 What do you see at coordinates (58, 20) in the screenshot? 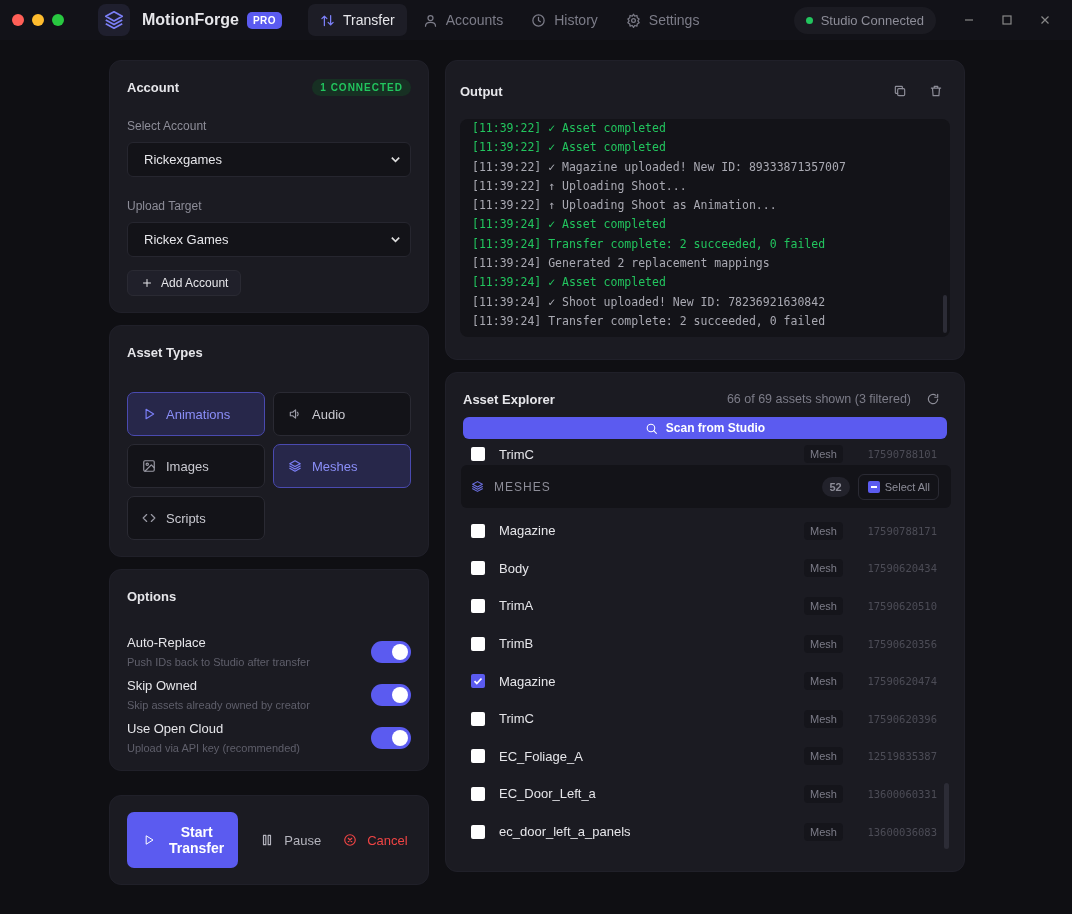
I see `zoom-window-dot` at bounding box center [58, 20].